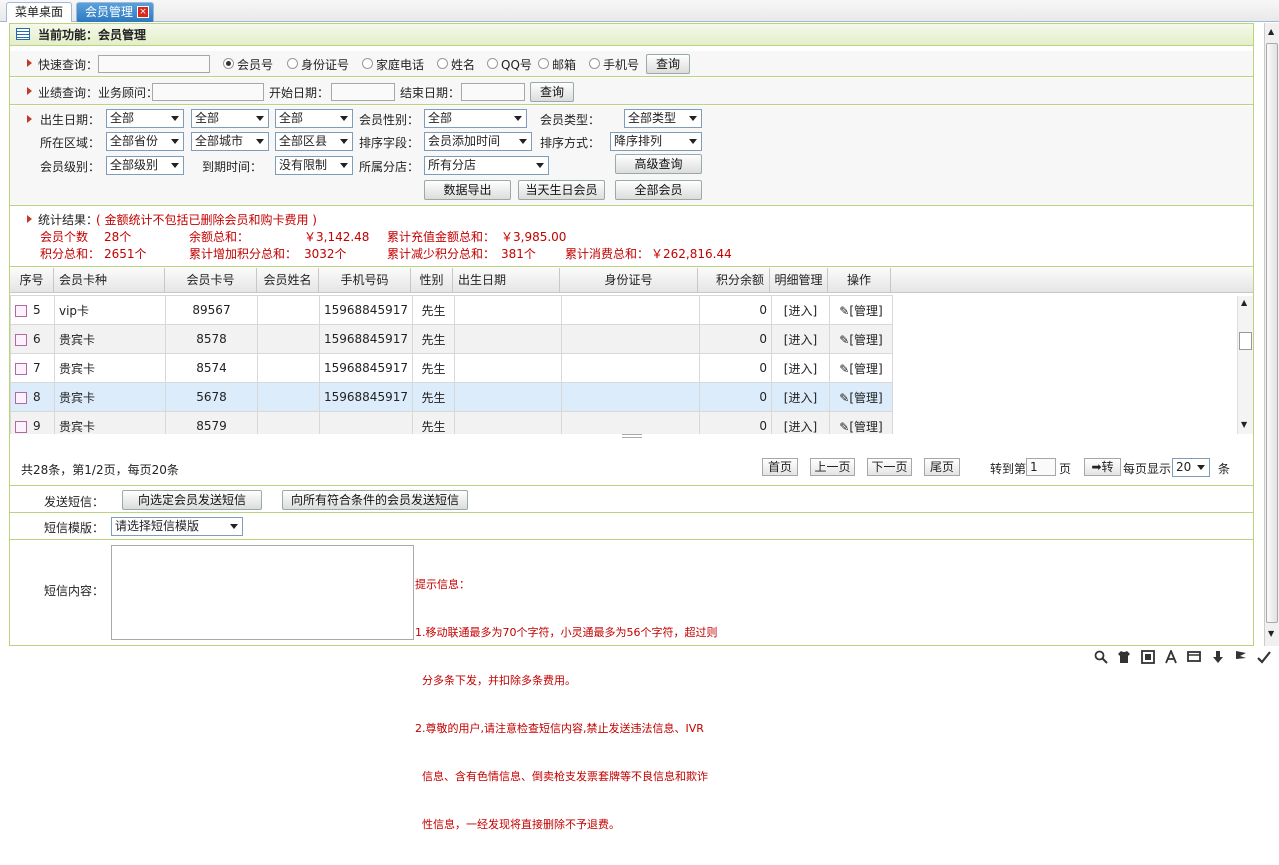 This screenshot has width=1279, height=865. What do you see at coordinates (363, 92) in the screenshot?
I see `start-date-input` at bounding box center [363, 92].